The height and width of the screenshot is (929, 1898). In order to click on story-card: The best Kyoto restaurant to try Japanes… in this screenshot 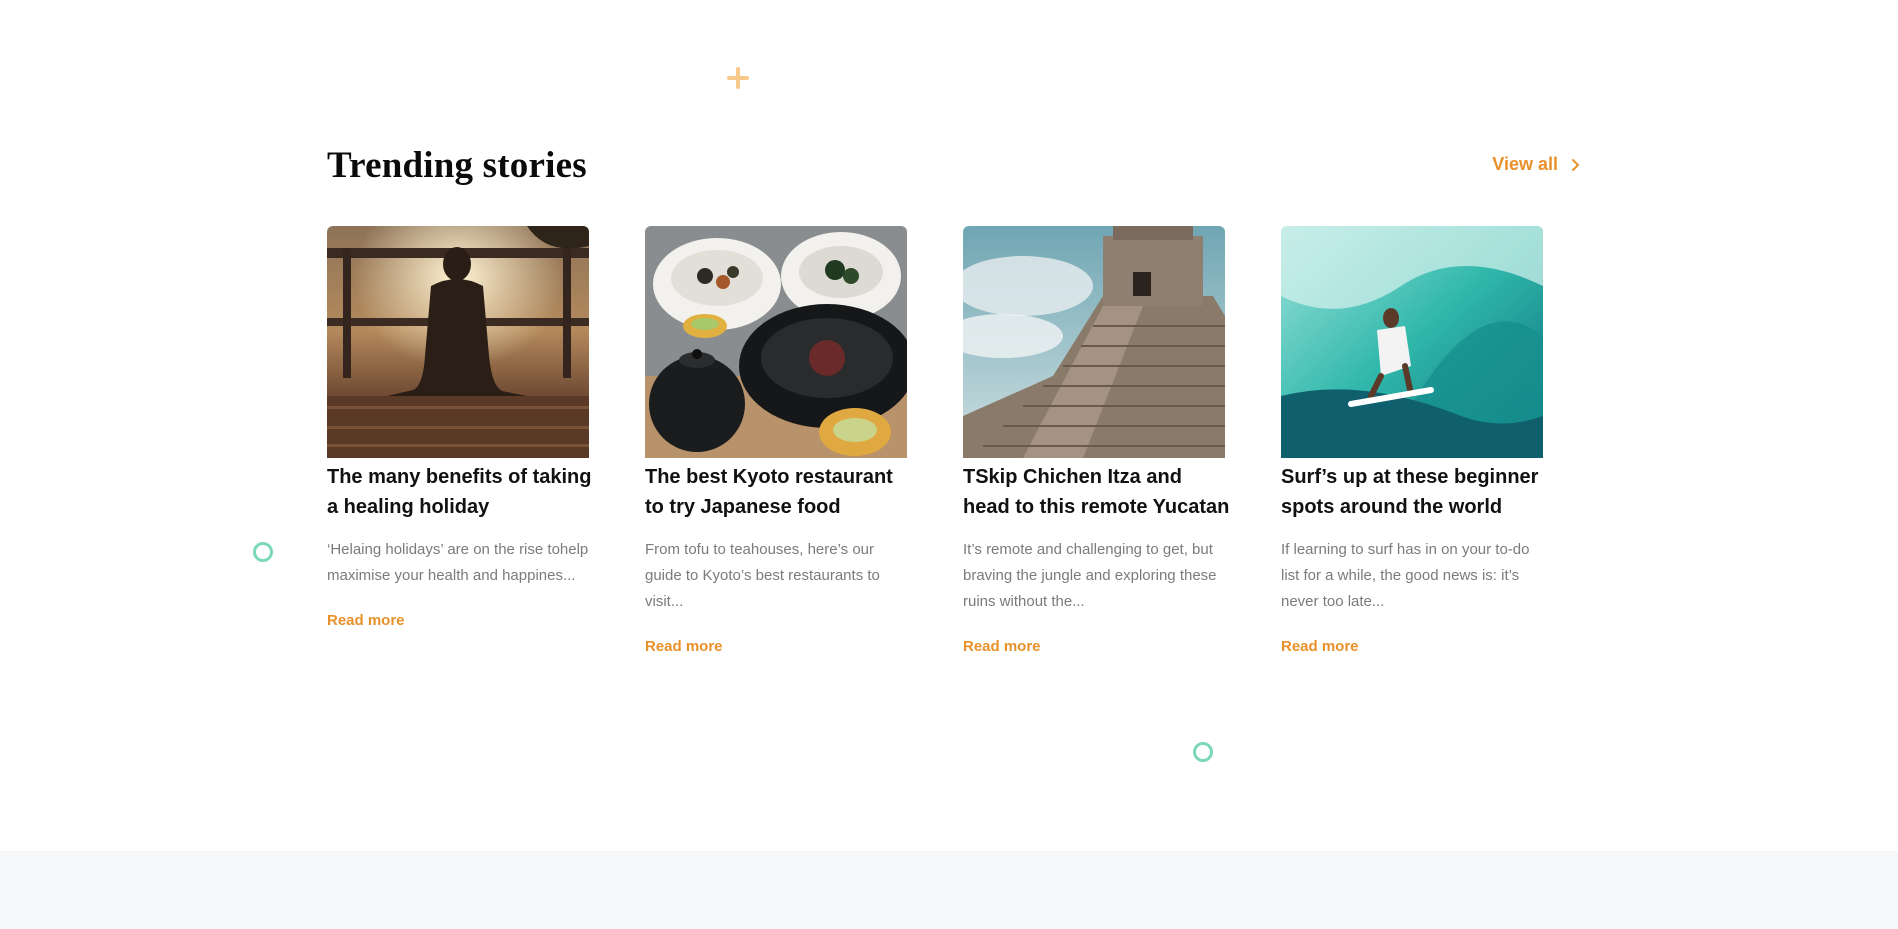, I will do `click(776, 441)`.